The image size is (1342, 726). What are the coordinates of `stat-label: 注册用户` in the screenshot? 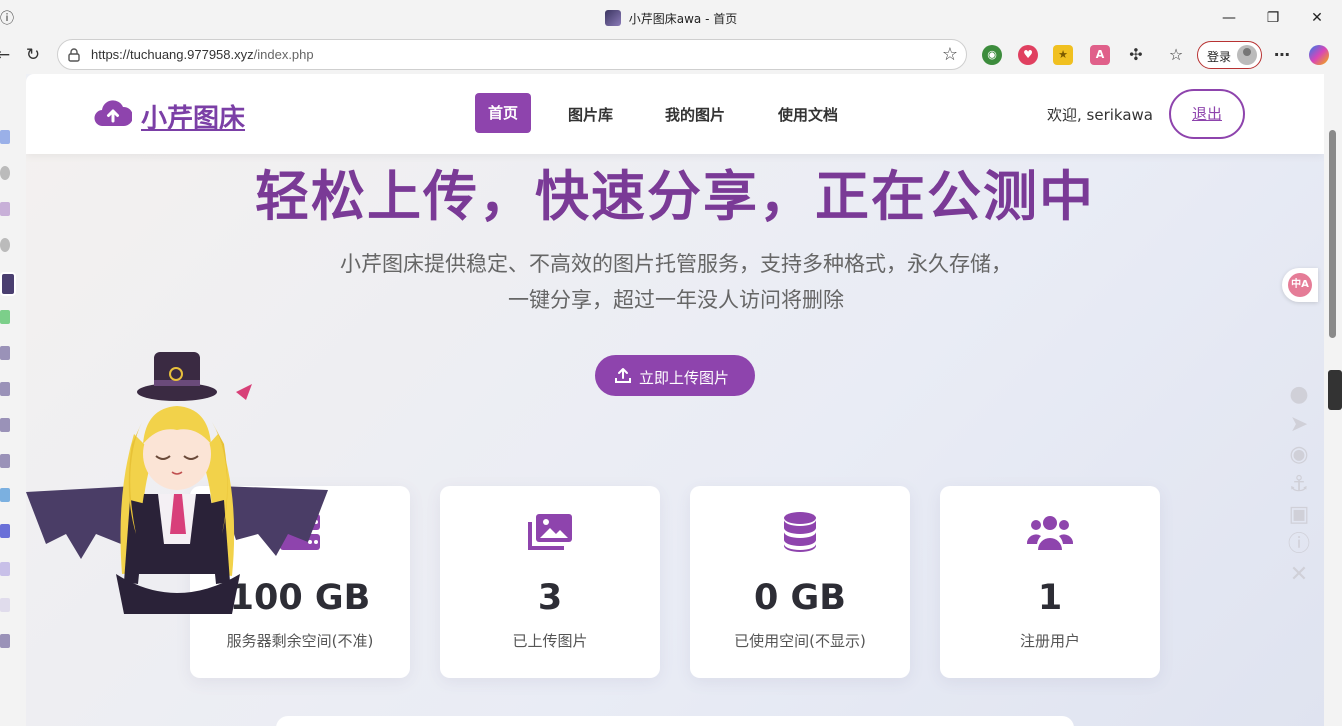 It's located at (1049, 641).